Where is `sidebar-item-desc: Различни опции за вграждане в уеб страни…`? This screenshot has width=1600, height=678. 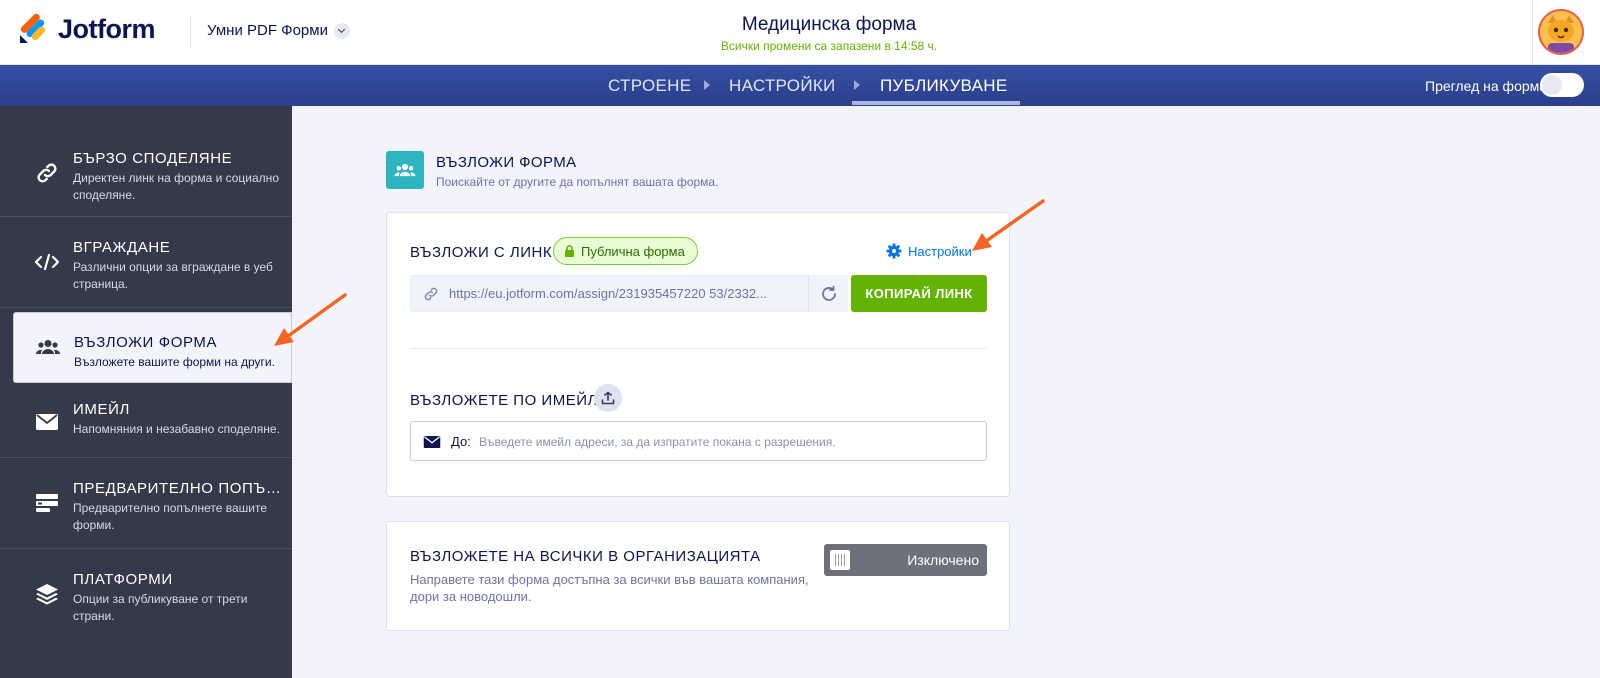
sidebar-item-desc: Различни опции за вграждане в уеб страни… is located at coordinates (173, 275).